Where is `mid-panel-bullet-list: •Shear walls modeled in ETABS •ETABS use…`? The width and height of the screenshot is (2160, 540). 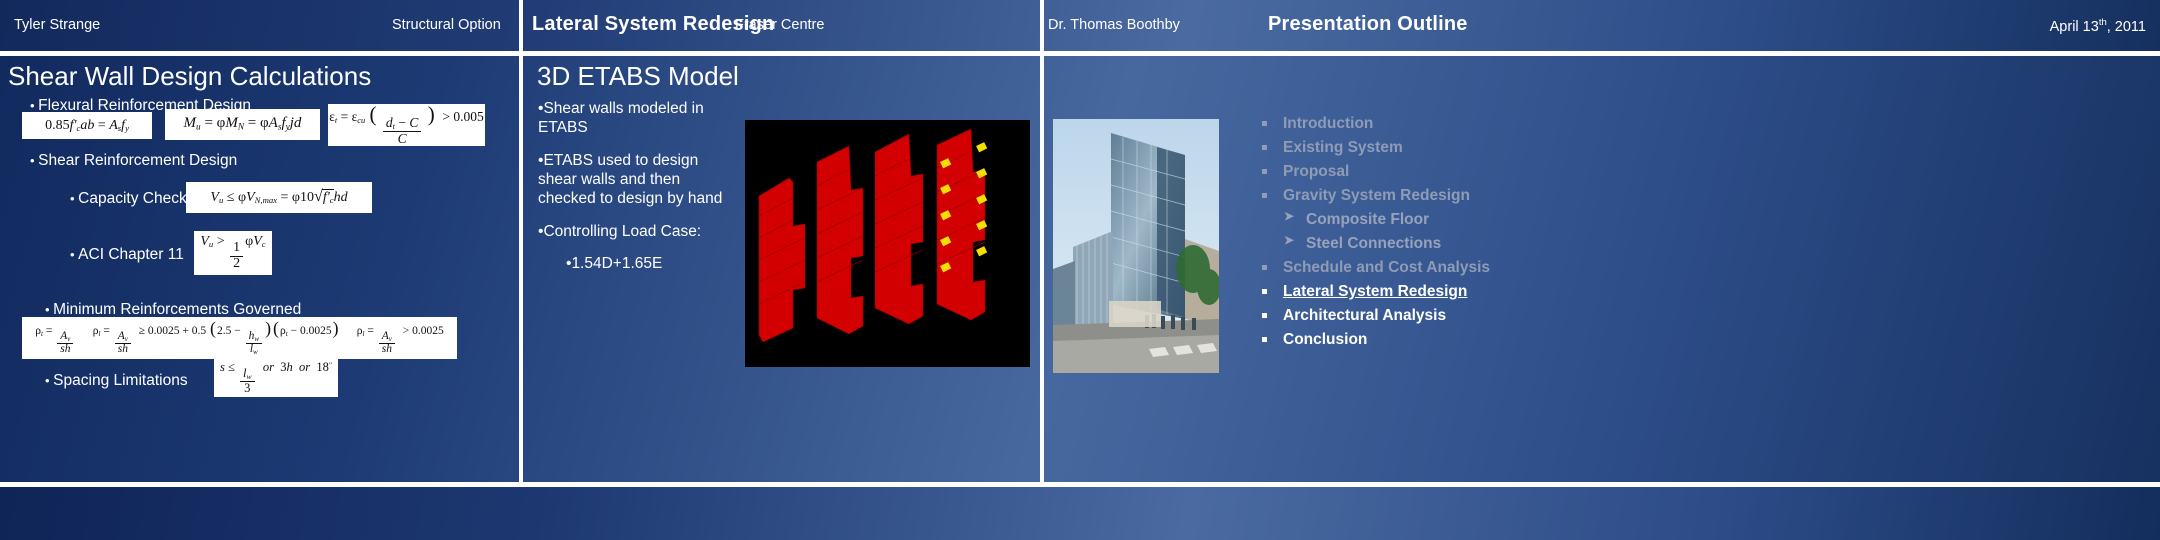
mid-panel-bullet-list: •Shear walls modeled in ETABS •ETABS use… is located at coordinates (632, 194).